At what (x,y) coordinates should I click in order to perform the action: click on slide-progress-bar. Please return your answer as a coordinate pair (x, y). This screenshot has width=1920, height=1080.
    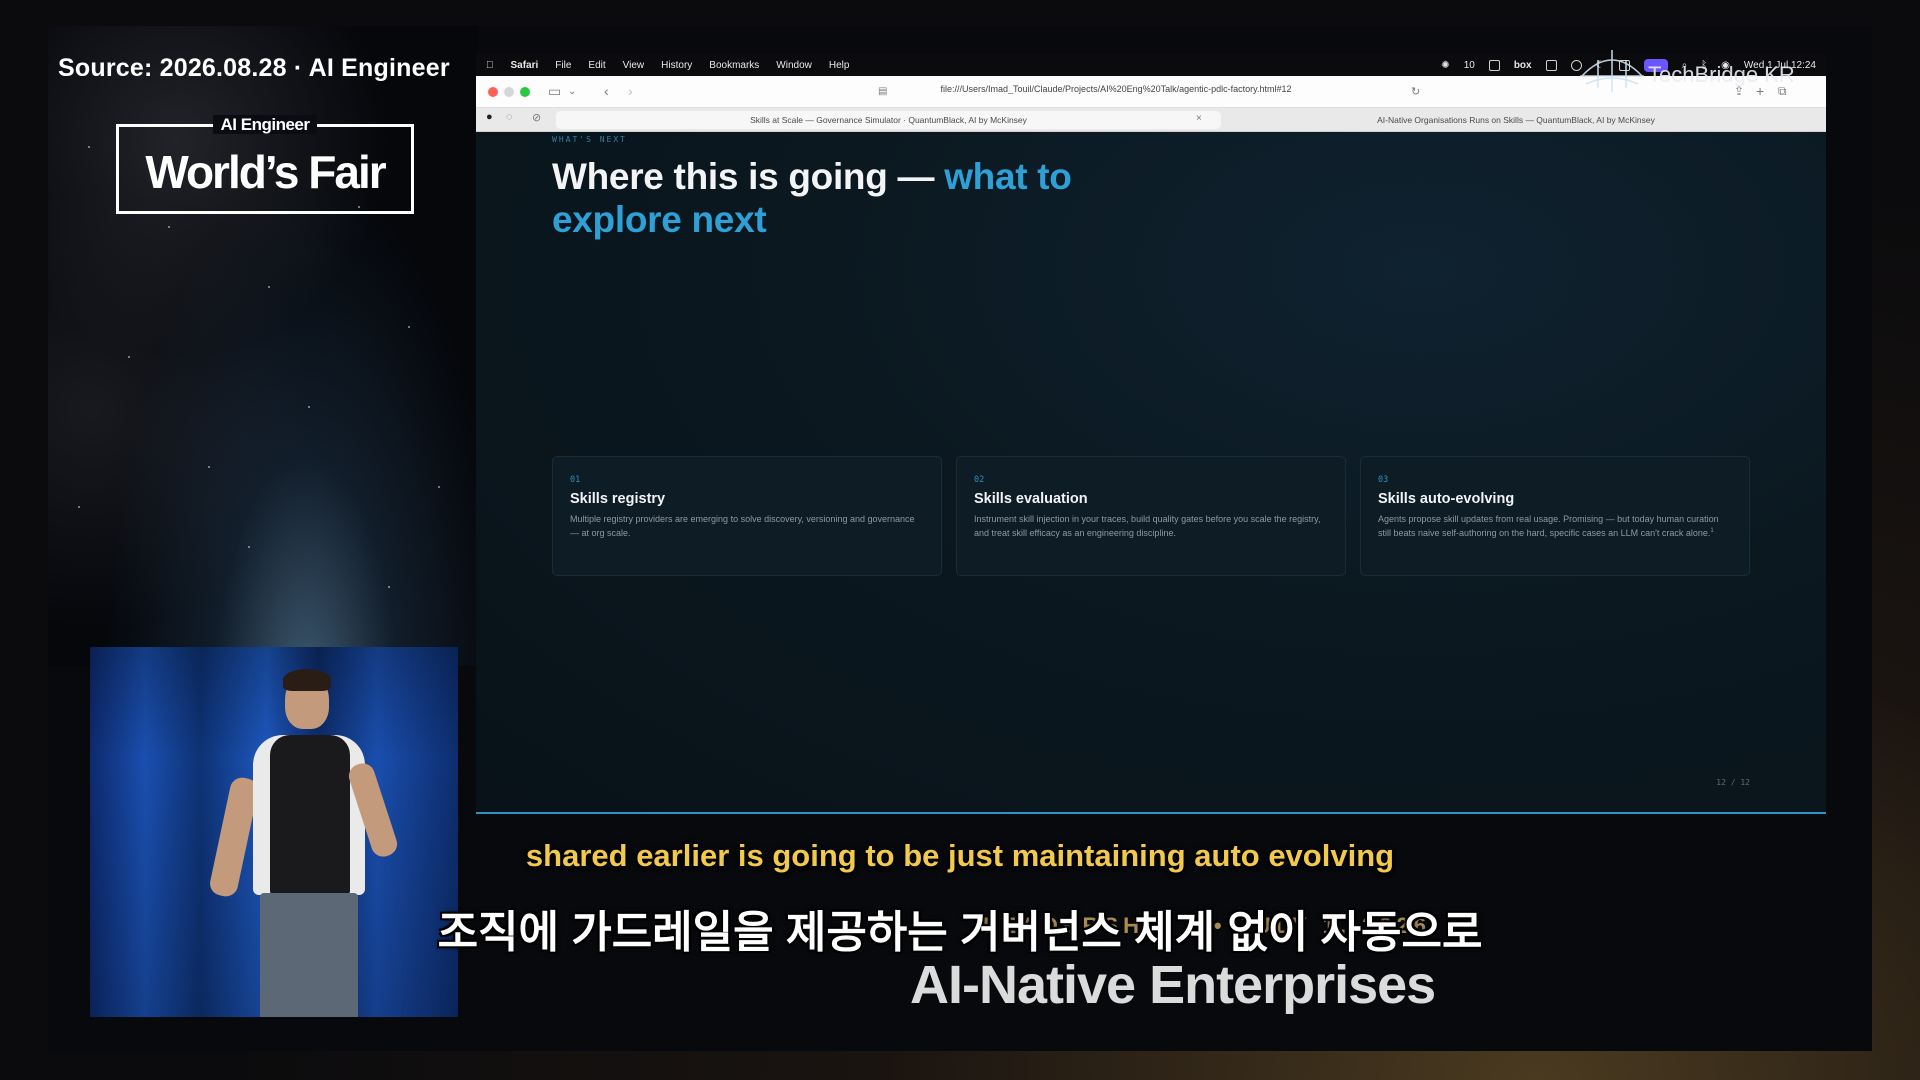
    Looking at the image, I should click on (1151, 813).